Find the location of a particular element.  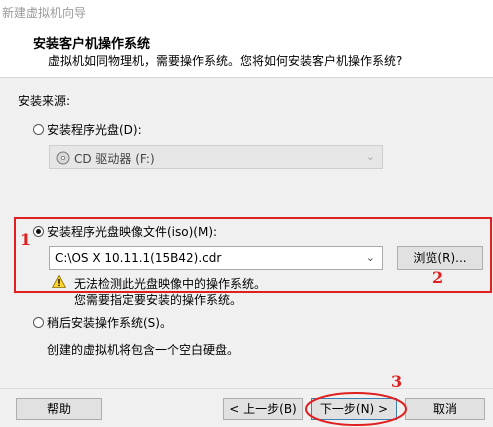

cancel-button: 取消 is located at coordinates (445, 409).